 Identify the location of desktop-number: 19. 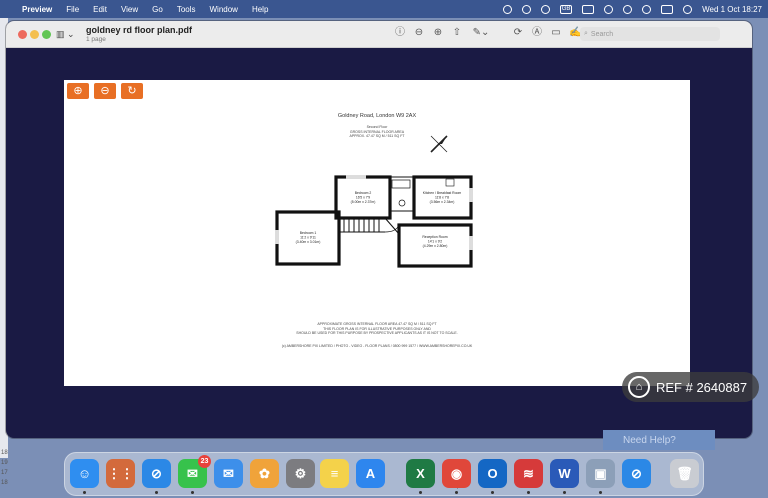
(4, 463).